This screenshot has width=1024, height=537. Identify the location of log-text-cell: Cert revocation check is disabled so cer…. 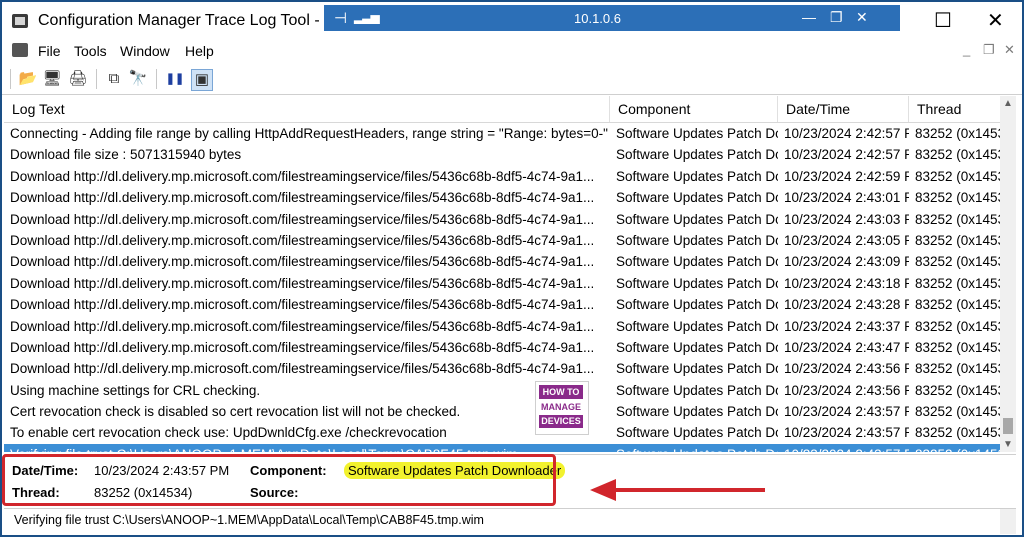
(235, 412).